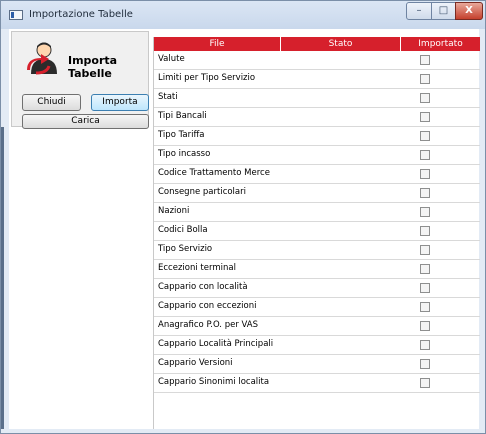 Image resolution: width=486 pixels, height=434 pixels. I want to click on close-window-button: X, so click(469, 11).